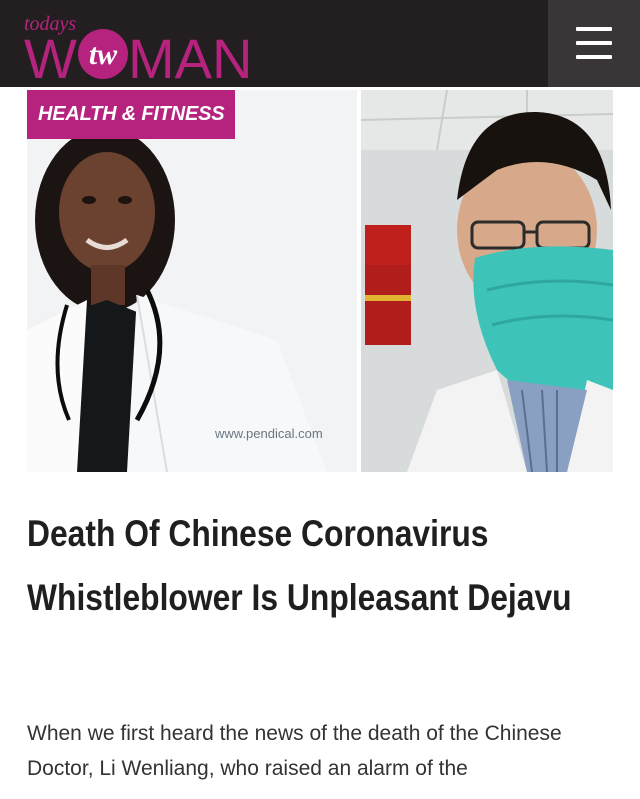 The image size is (640, 799). I want to click on todays-woman-logo: todays W tw MAN, so click(138, 51).